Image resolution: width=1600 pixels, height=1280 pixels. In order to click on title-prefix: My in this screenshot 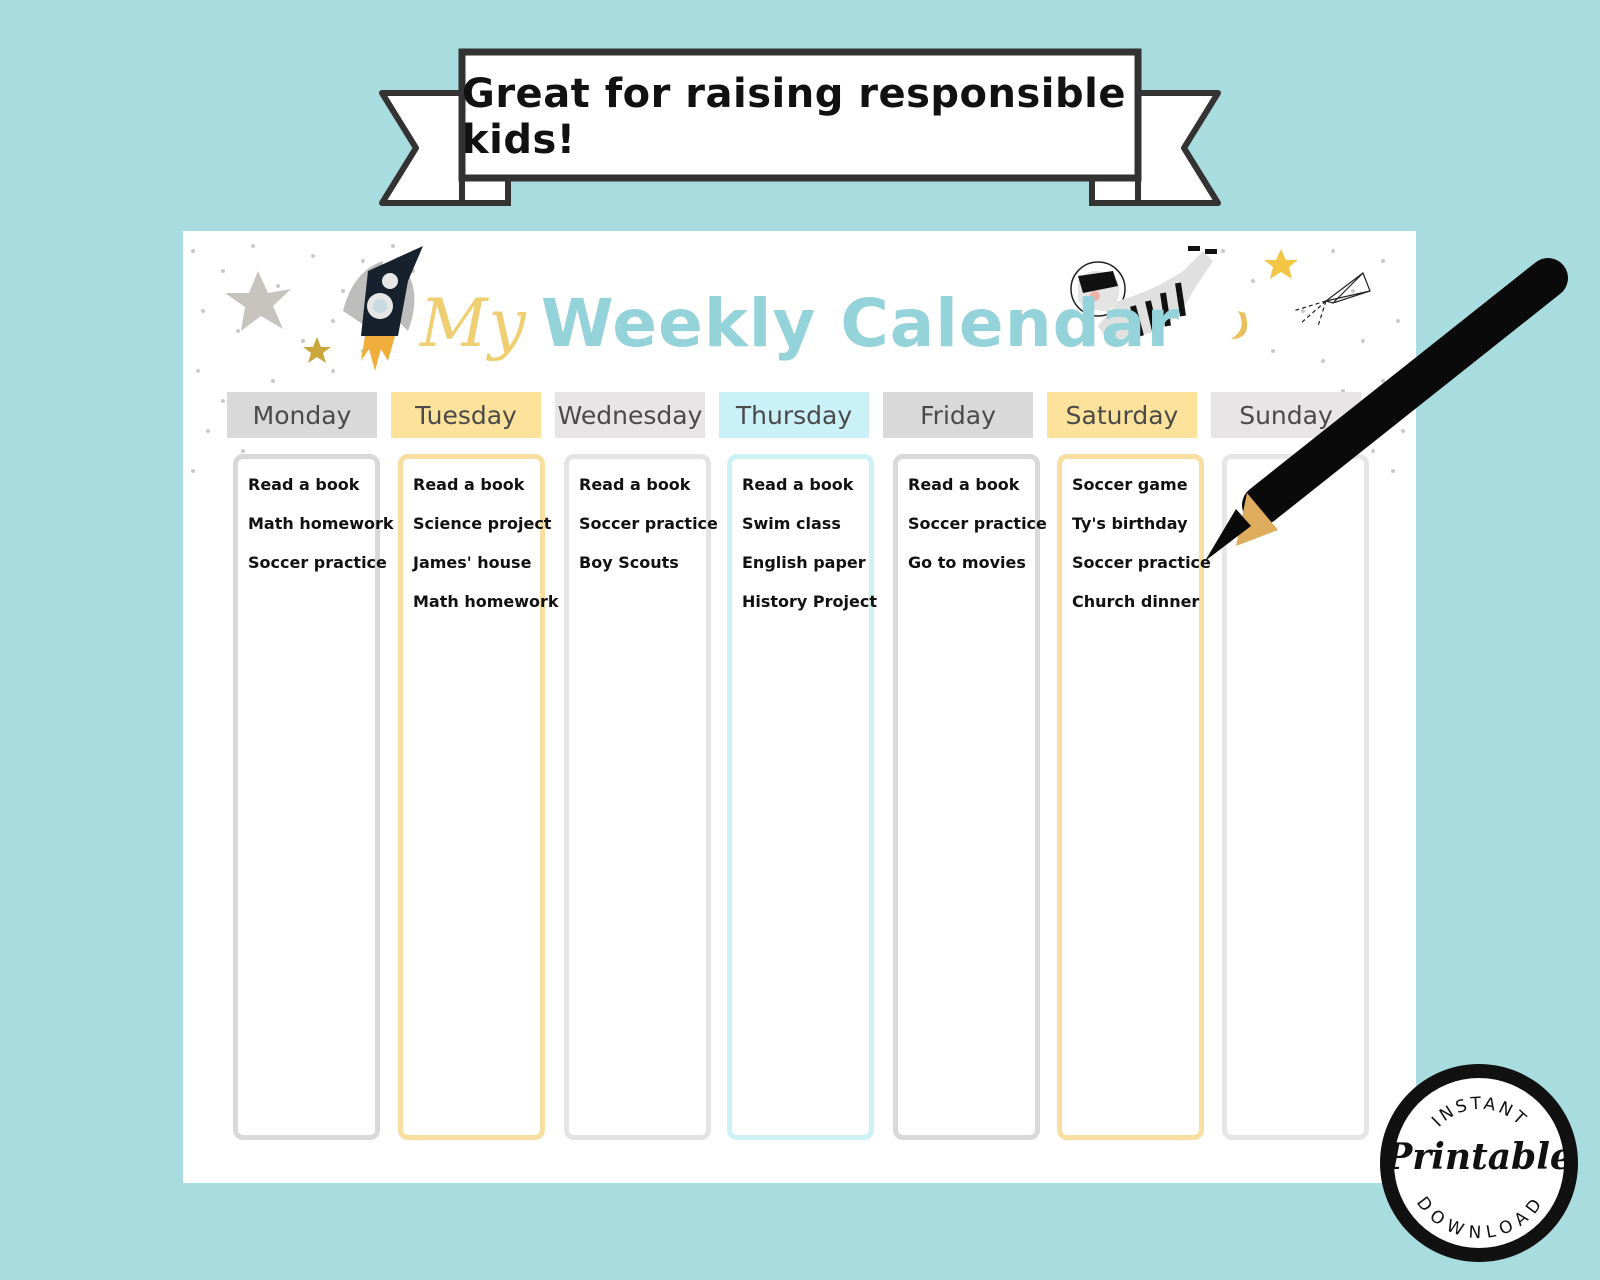, I will do `click(473, 323)`.